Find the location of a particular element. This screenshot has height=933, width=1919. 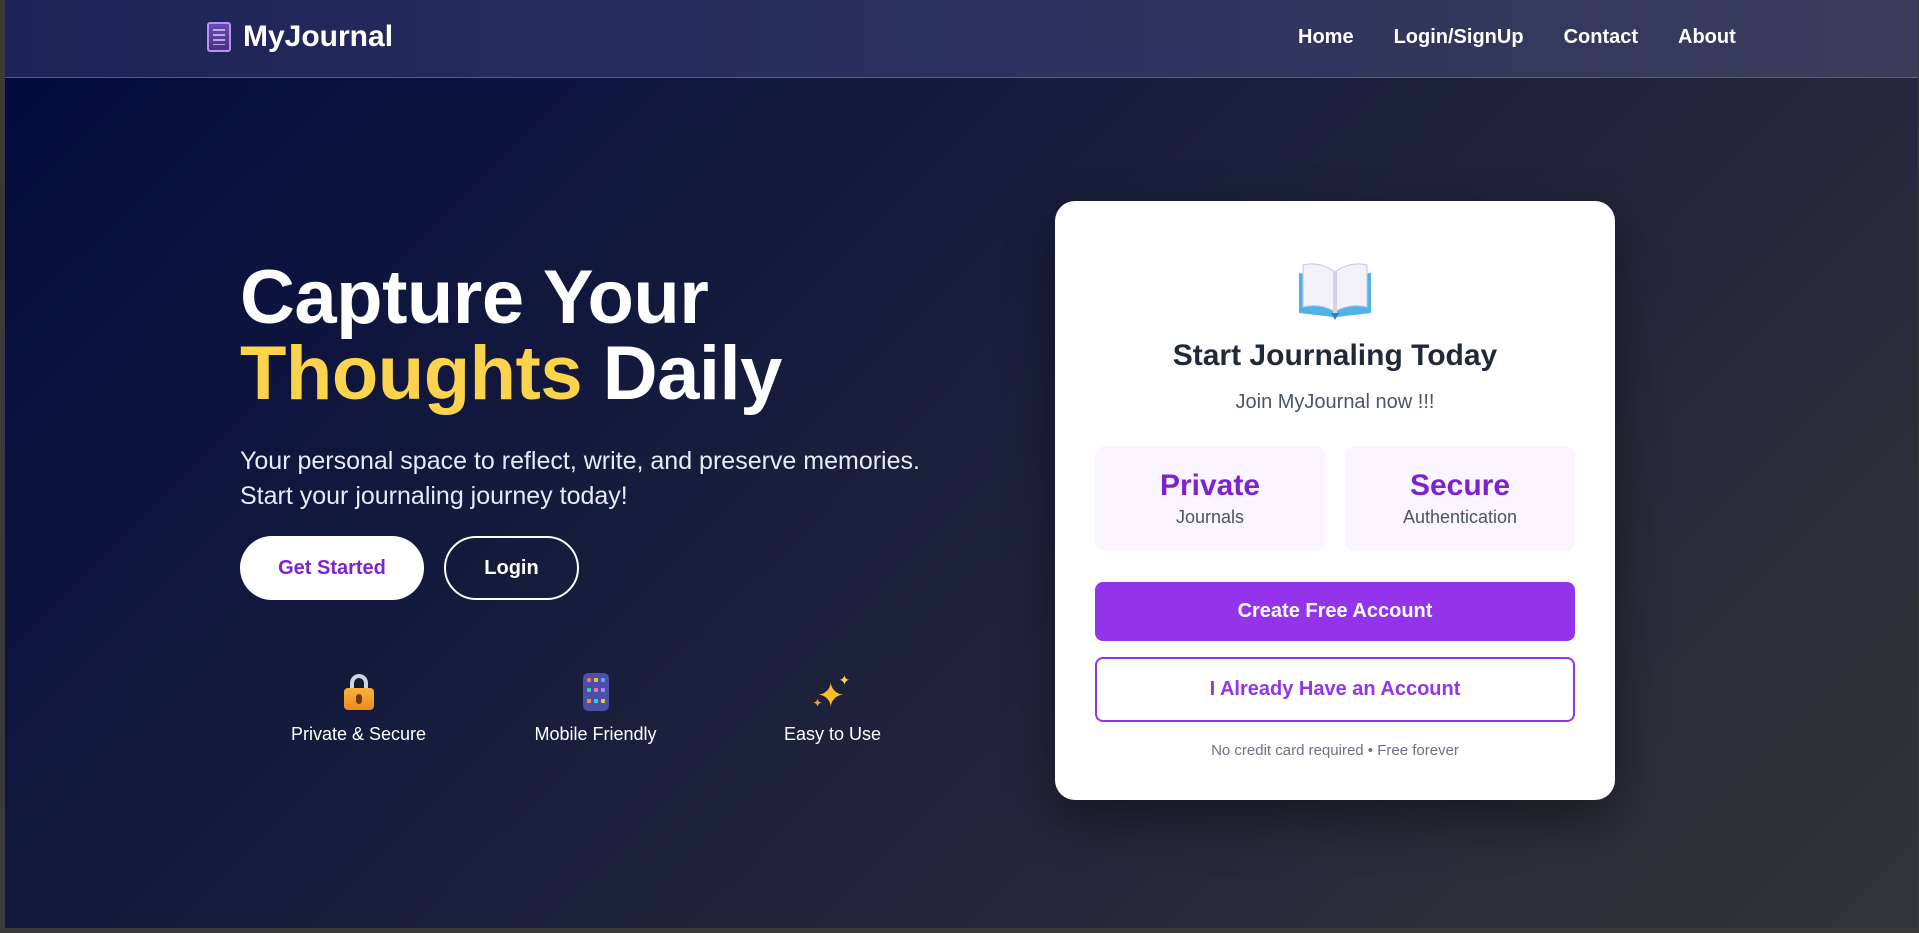

feature-label: Easy to Use is located at coordinates (832, 734).